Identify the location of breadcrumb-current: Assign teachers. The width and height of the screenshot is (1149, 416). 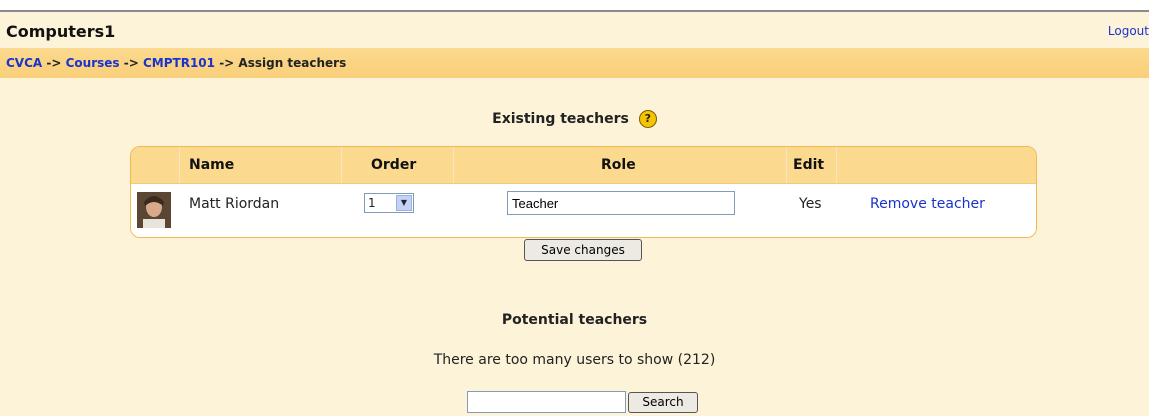
(292, 63).